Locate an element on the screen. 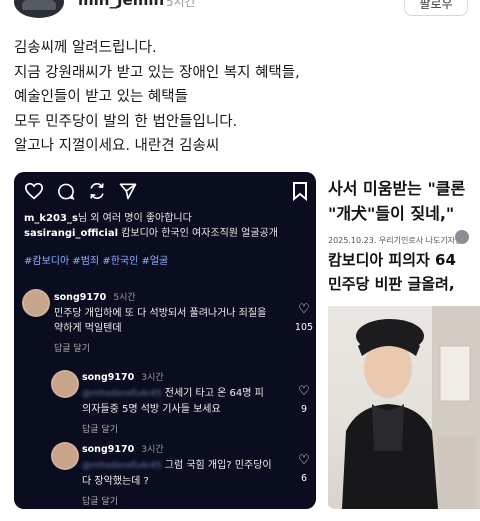 The image size is (480, 521). comment-line: 다 장악했는데 ? is located at coordinates (115, 481).